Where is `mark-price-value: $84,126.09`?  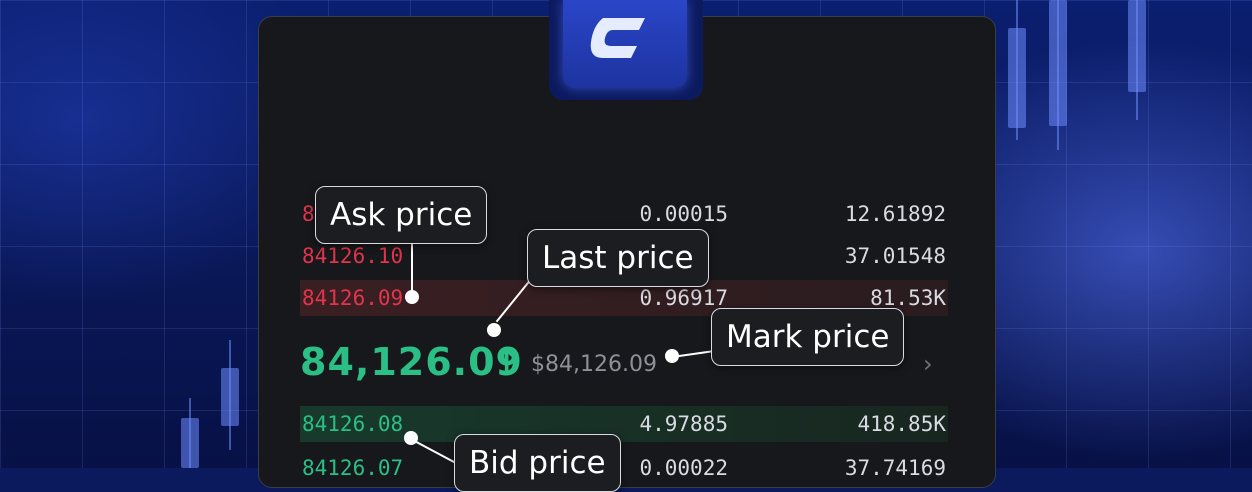
mark-price-value: $84,126.09 is located at coordinates (594, 364).